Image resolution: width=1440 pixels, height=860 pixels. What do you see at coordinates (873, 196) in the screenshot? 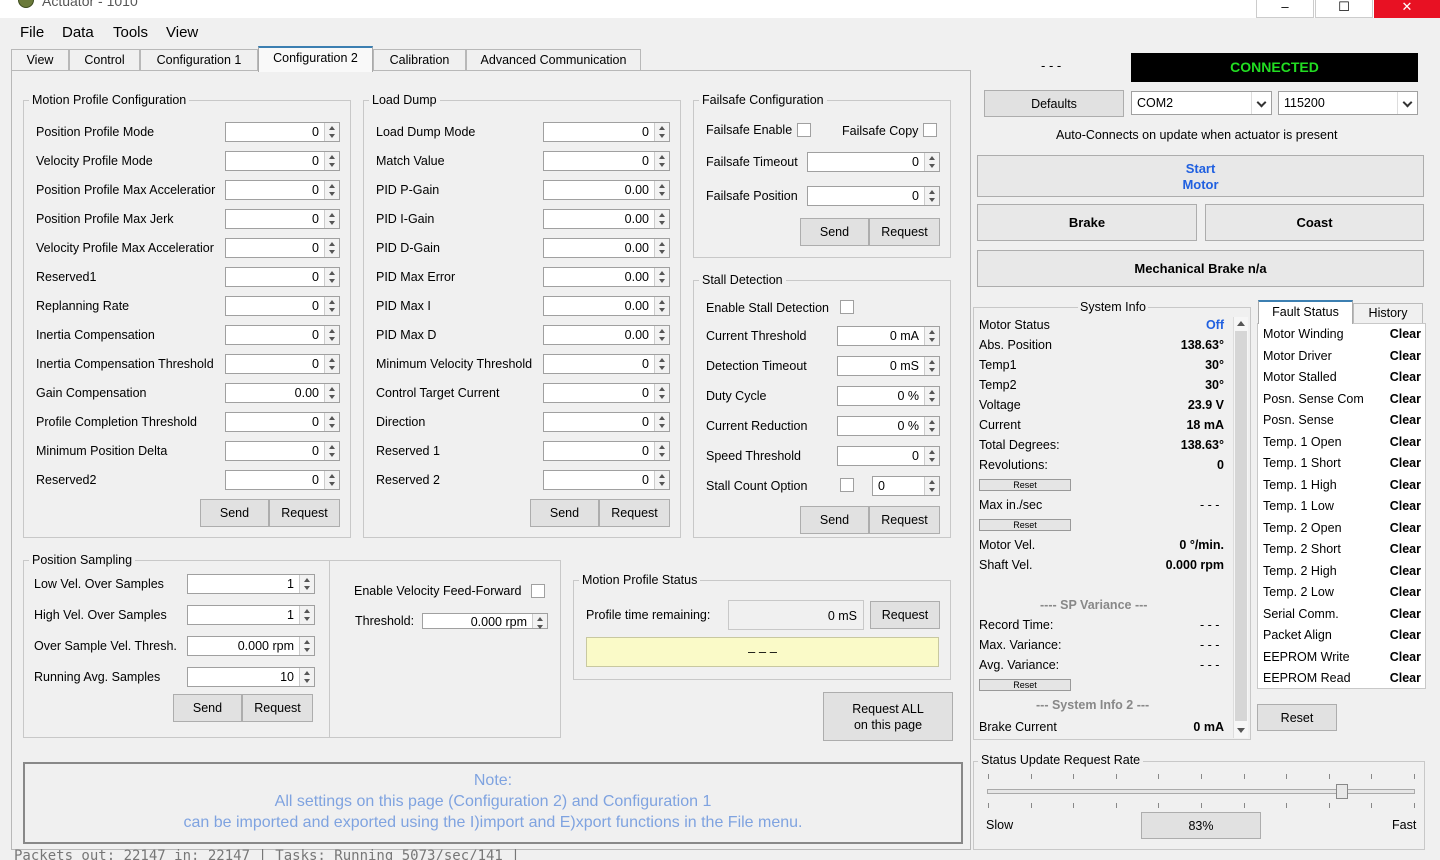
I see `failsafe-position-spinbox: 0` at bounding box center [873, 196].